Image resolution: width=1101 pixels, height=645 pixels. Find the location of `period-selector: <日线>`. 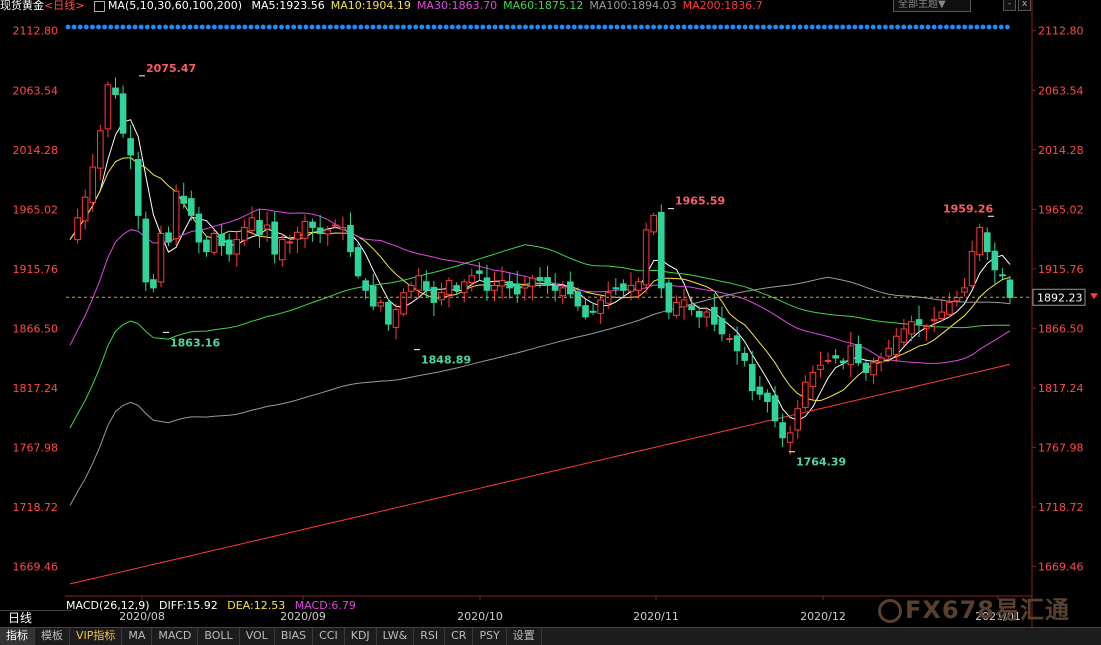

period-selector: <日线> is located at coordinates (64, 6).